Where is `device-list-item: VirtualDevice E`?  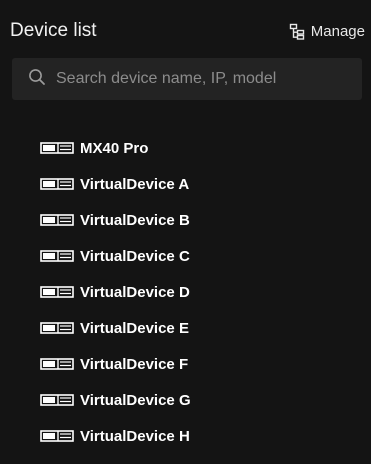
device-list-item: VirtualDevice E is located at coordinates (185, 328).